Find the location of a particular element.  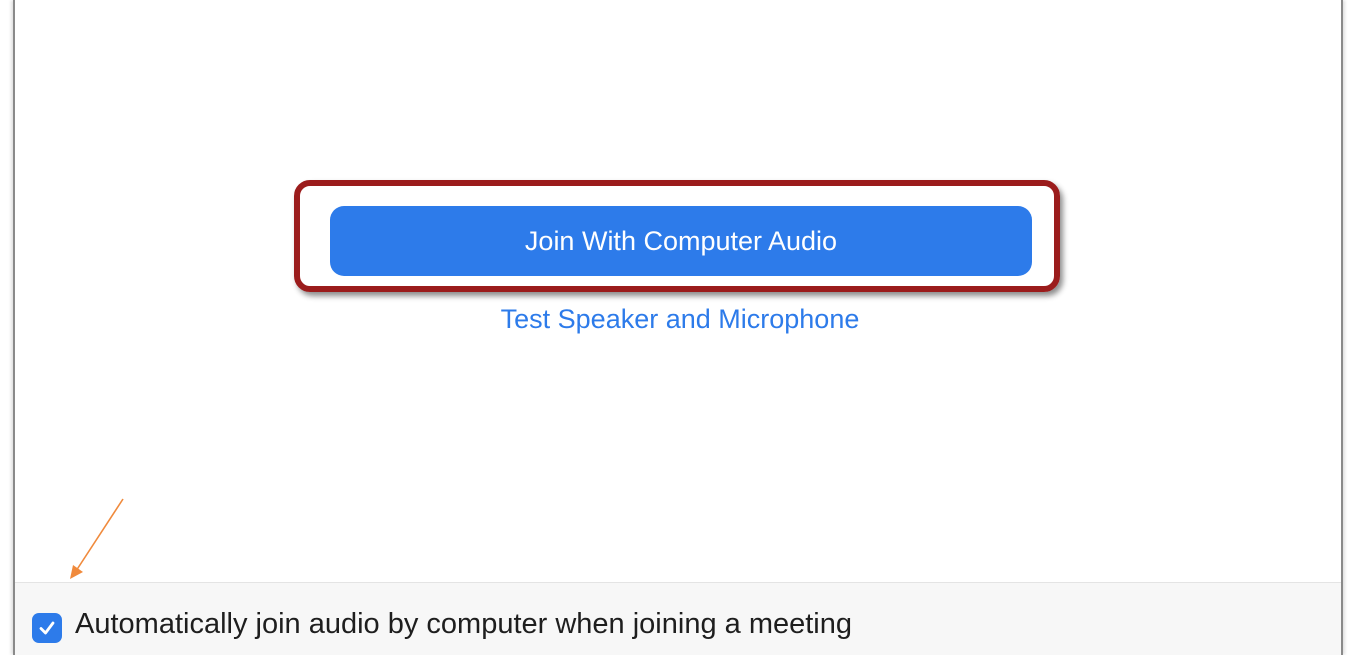

test-link-label: Test Speaker and Microphone is located at coordinates (680, 319).